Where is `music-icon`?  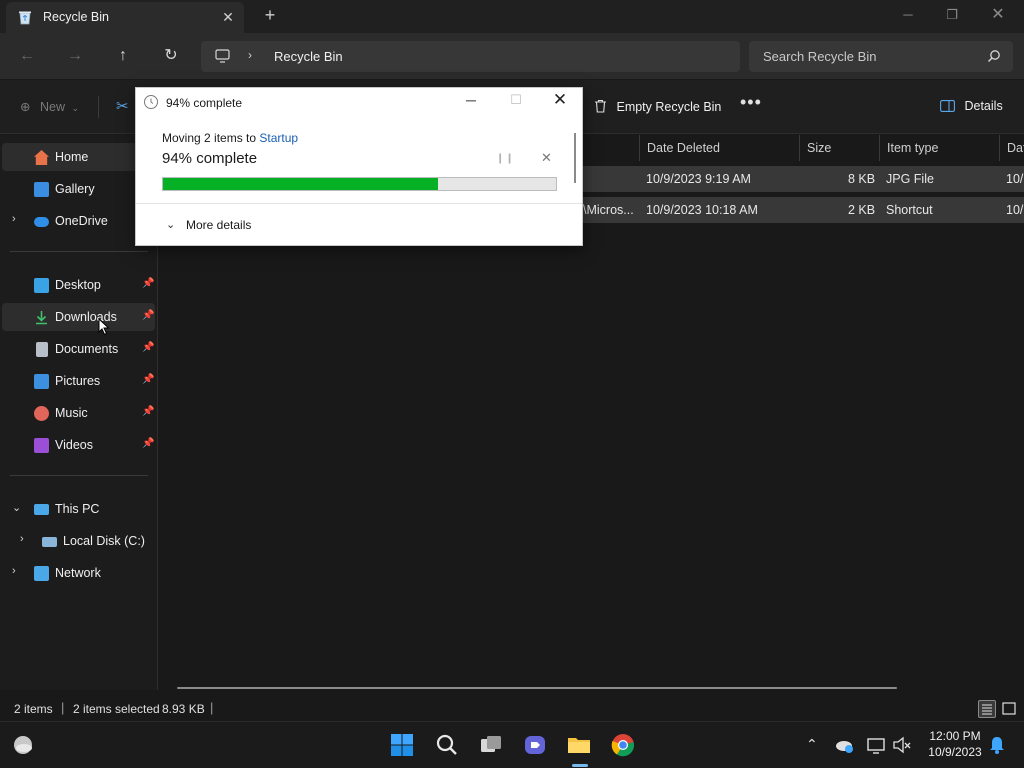
music-icon is located at coordinates (41, 413).